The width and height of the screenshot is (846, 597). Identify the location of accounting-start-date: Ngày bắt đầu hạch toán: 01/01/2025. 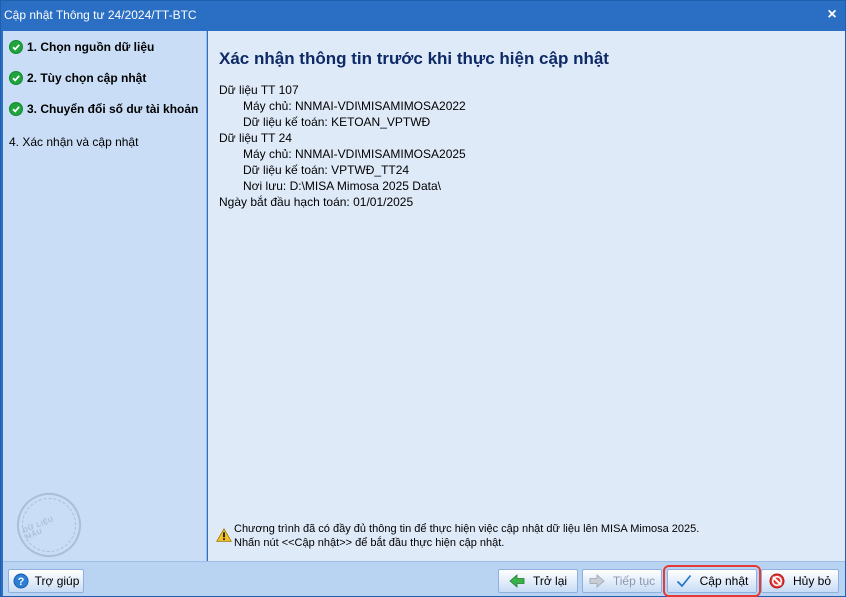
(316, 202).